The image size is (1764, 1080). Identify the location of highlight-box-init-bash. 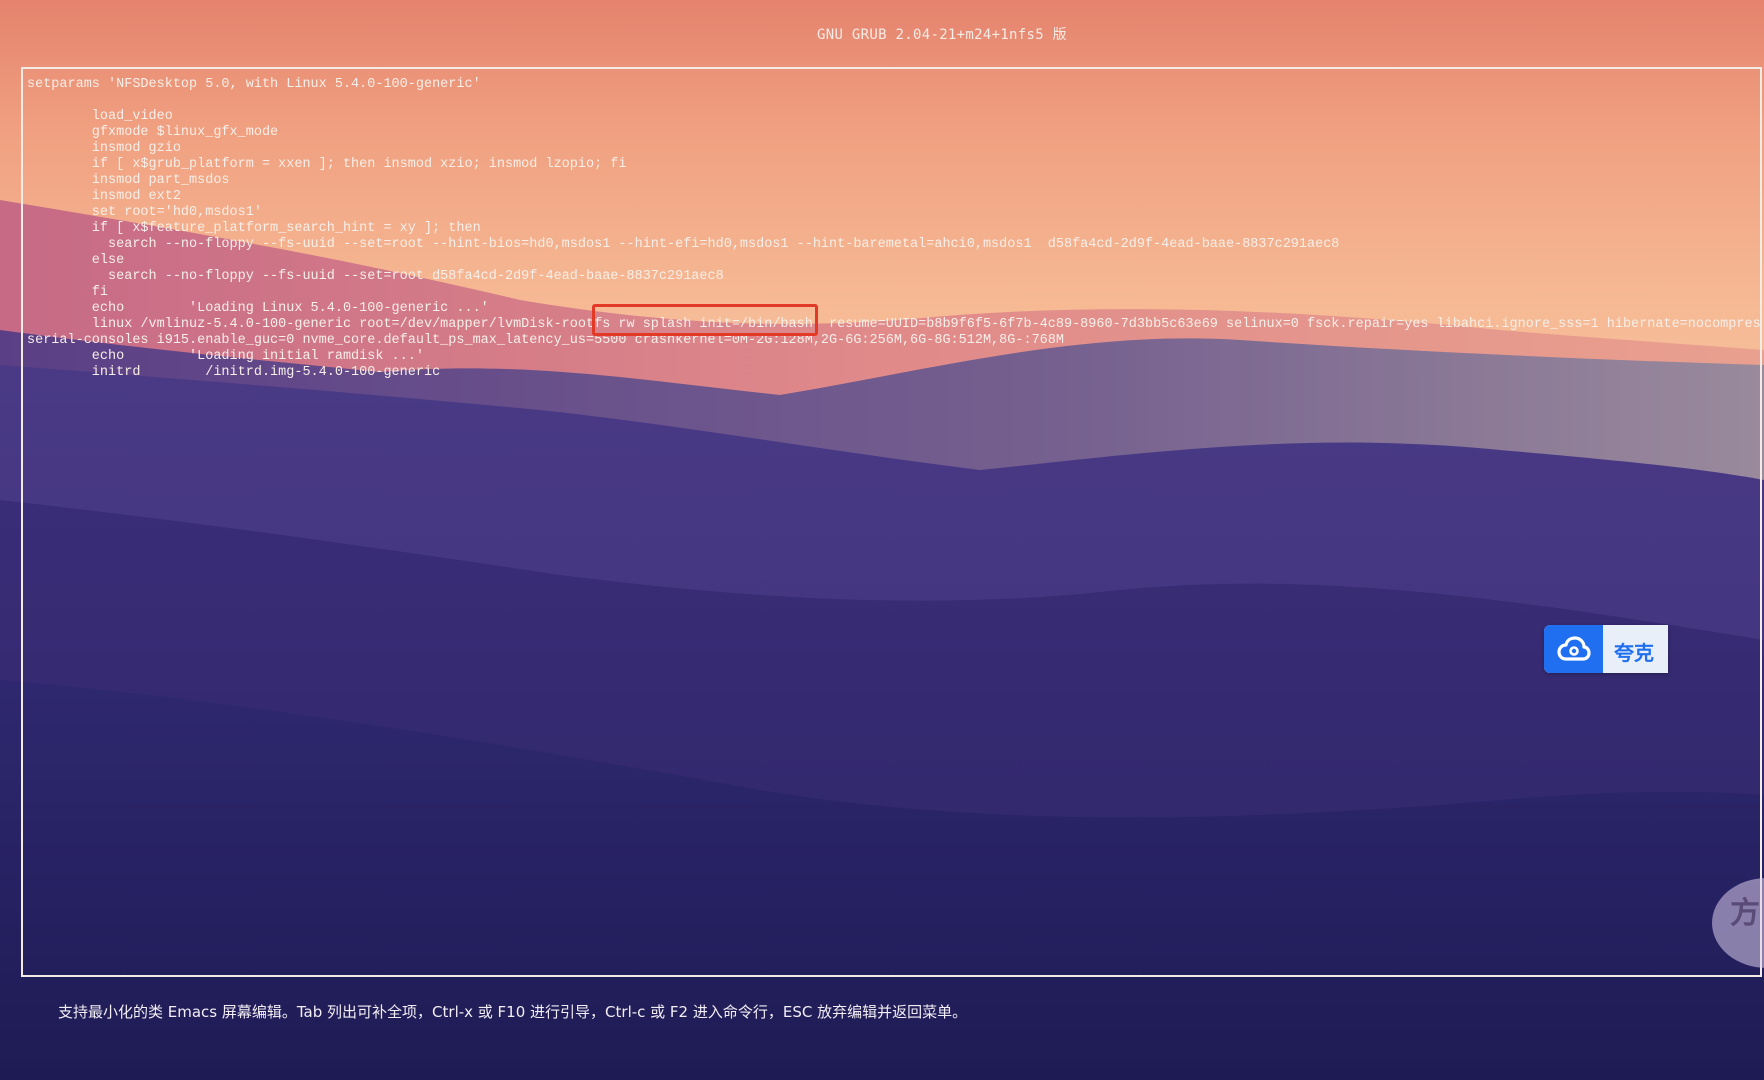
(705, 320).